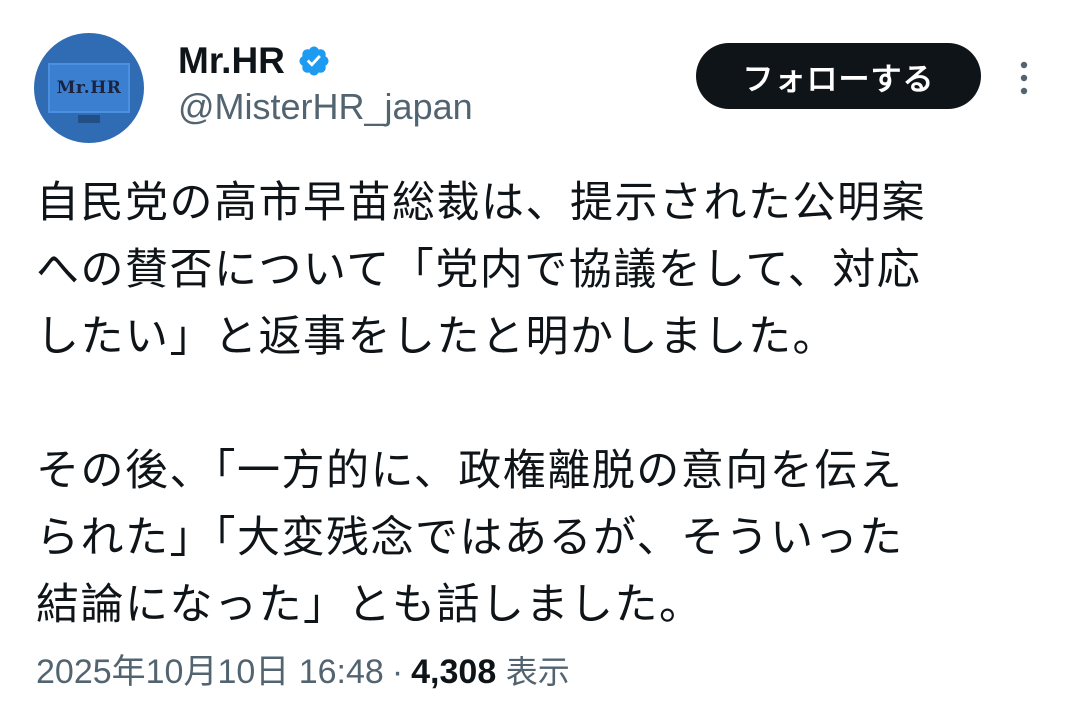 The height and width of the screenshot is (706, 1080). I want to click on author-handle: @MisterHR_japan, so click(325, 107).